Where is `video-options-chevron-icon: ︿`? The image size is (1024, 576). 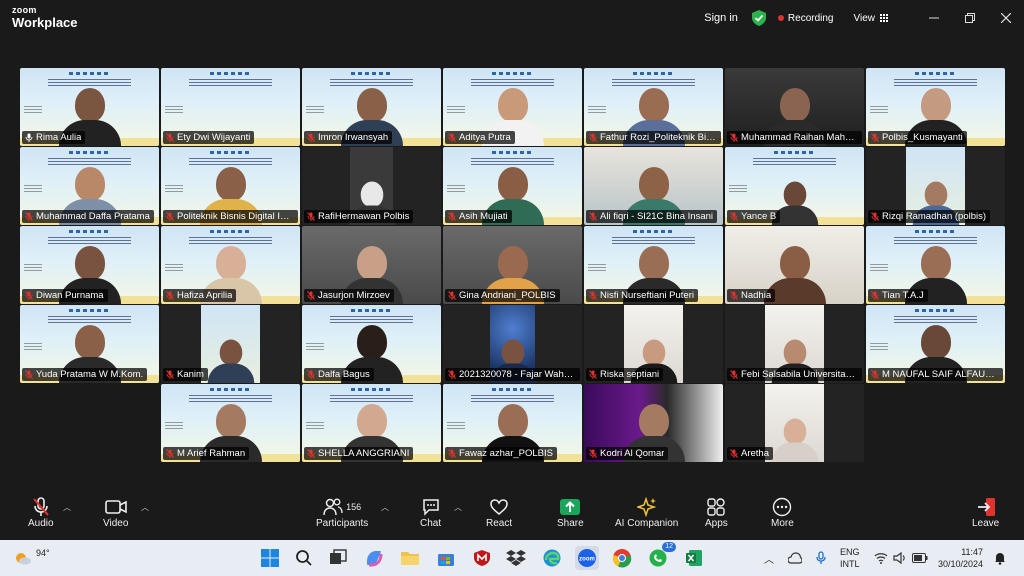 video-options-chevron-icon: ︿ is located at coordinates (145, 507).